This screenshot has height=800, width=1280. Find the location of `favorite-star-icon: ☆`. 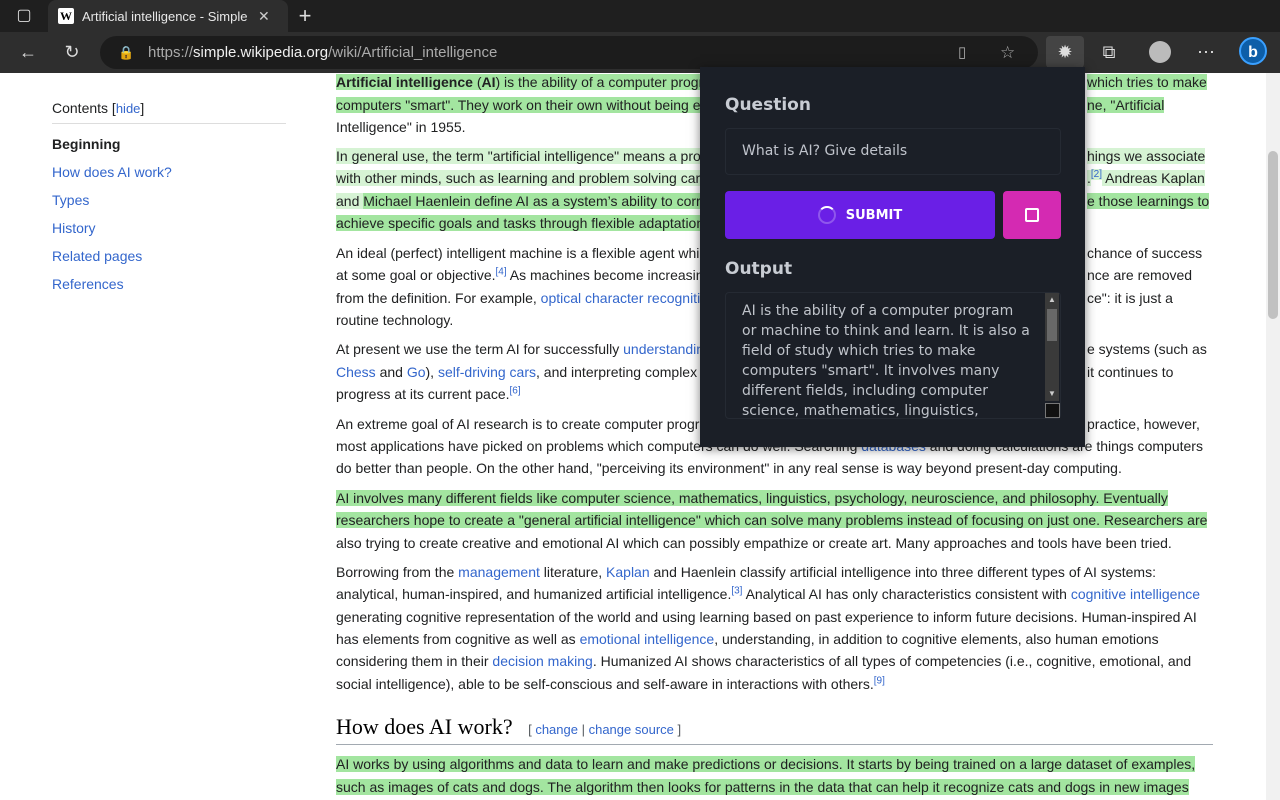

favorite-star-icon: ☆ is located at coordinates (1007, 52).